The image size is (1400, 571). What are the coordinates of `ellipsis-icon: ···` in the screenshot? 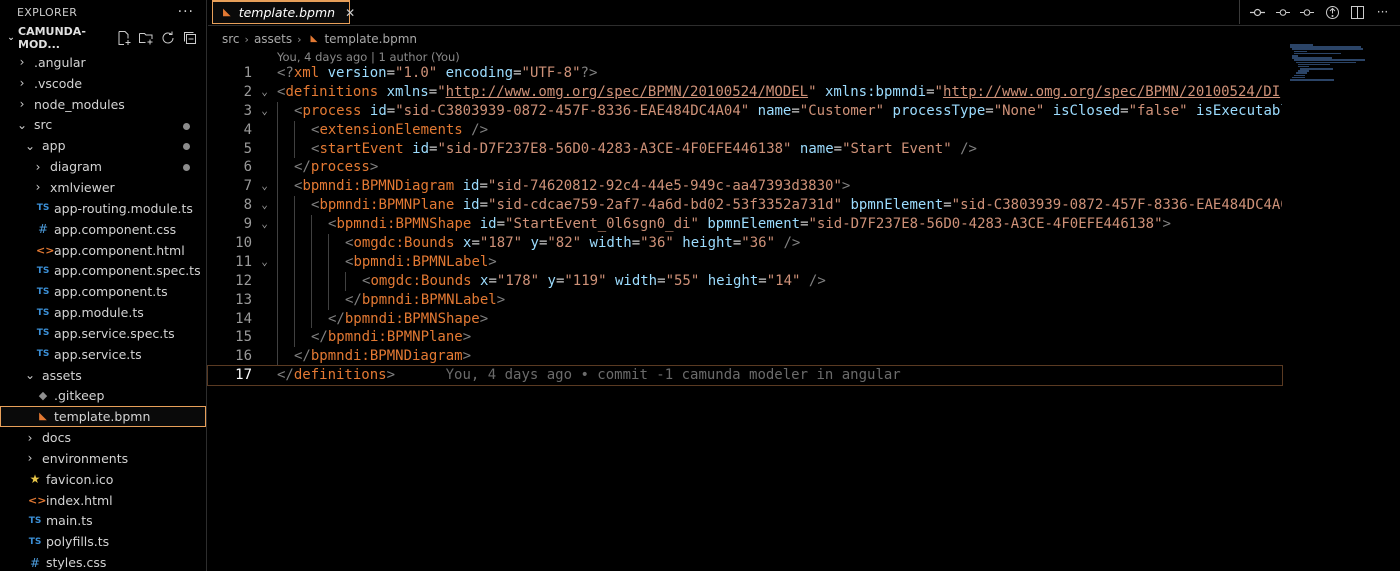 It's located at (186, 12).